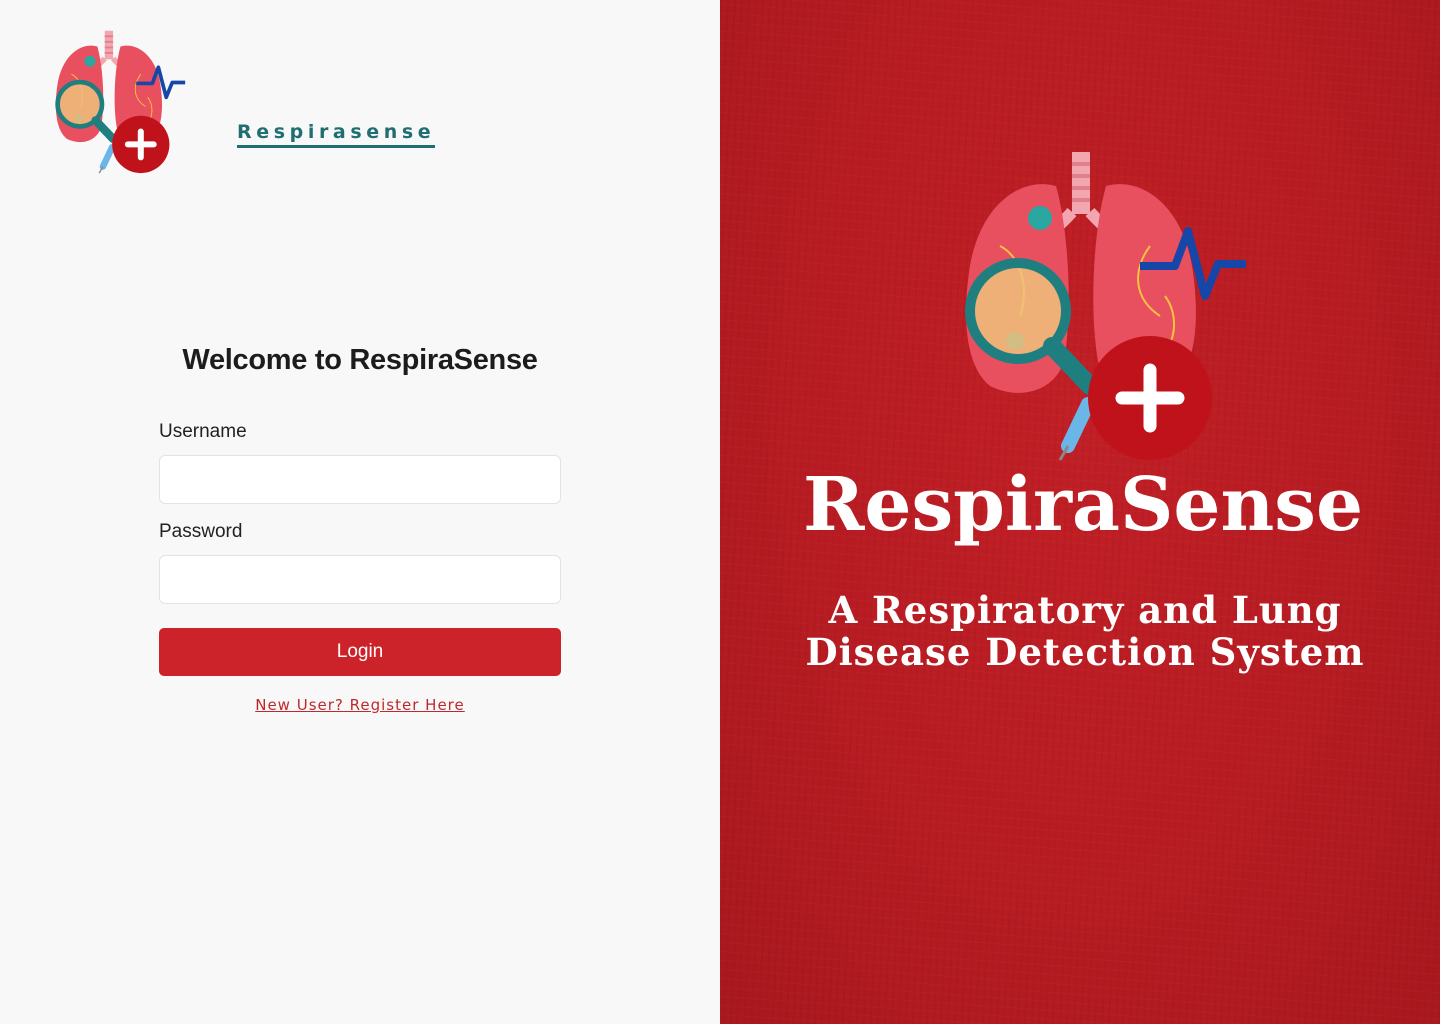  What do you see at coordinates (360, 360) in the screenshot?
I see `login-heading: Welcome to RespiraSense` at bounding box center [360, 360].